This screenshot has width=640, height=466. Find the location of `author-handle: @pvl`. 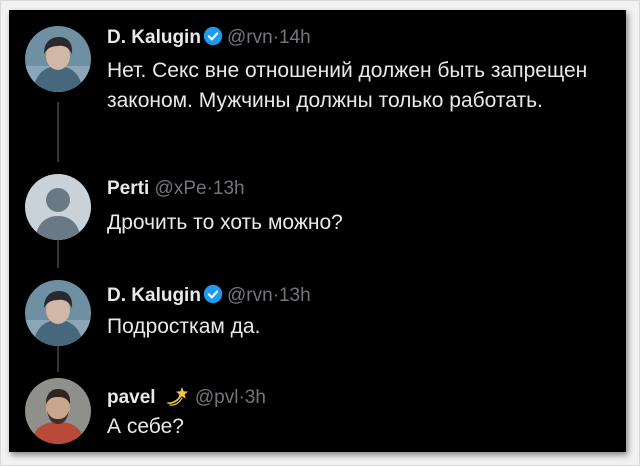

author-handle: @pvl is located at coordinates (217, 397).